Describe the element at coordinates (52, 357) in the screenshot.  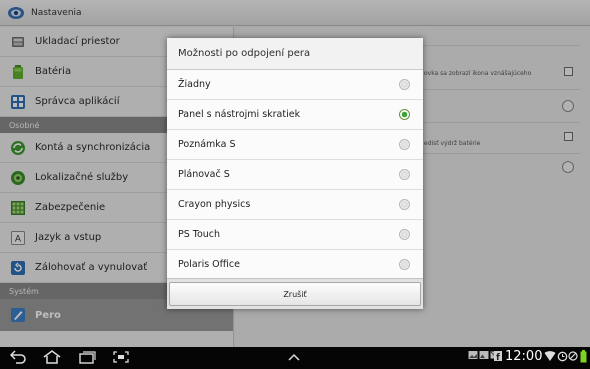
I see `home-icon` at that location.